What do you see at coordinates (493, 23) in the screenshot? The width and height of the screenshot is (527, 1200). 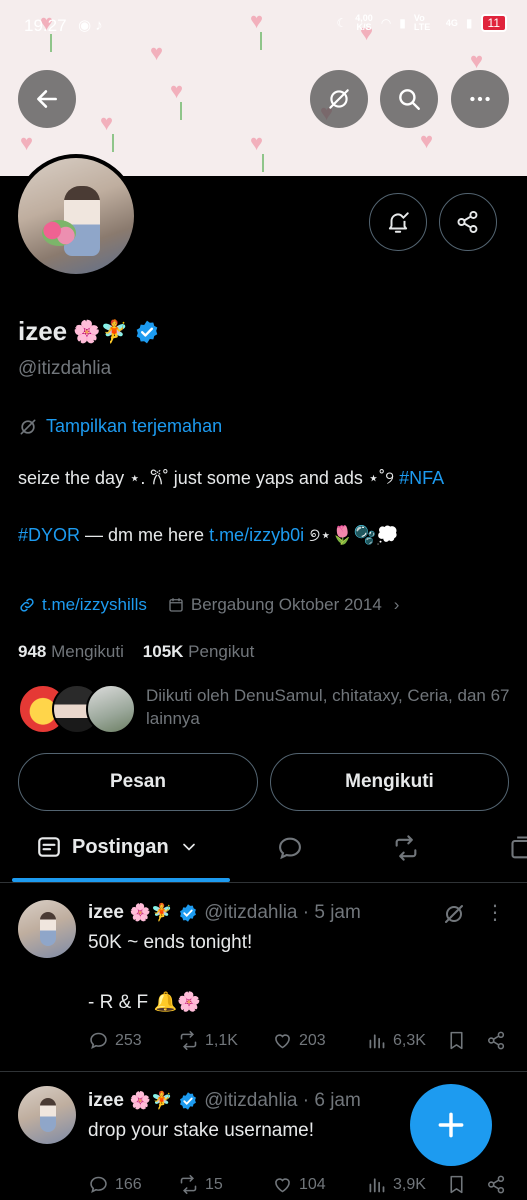 I see `battery-indicator: 11` at bounding box center [493, 23].